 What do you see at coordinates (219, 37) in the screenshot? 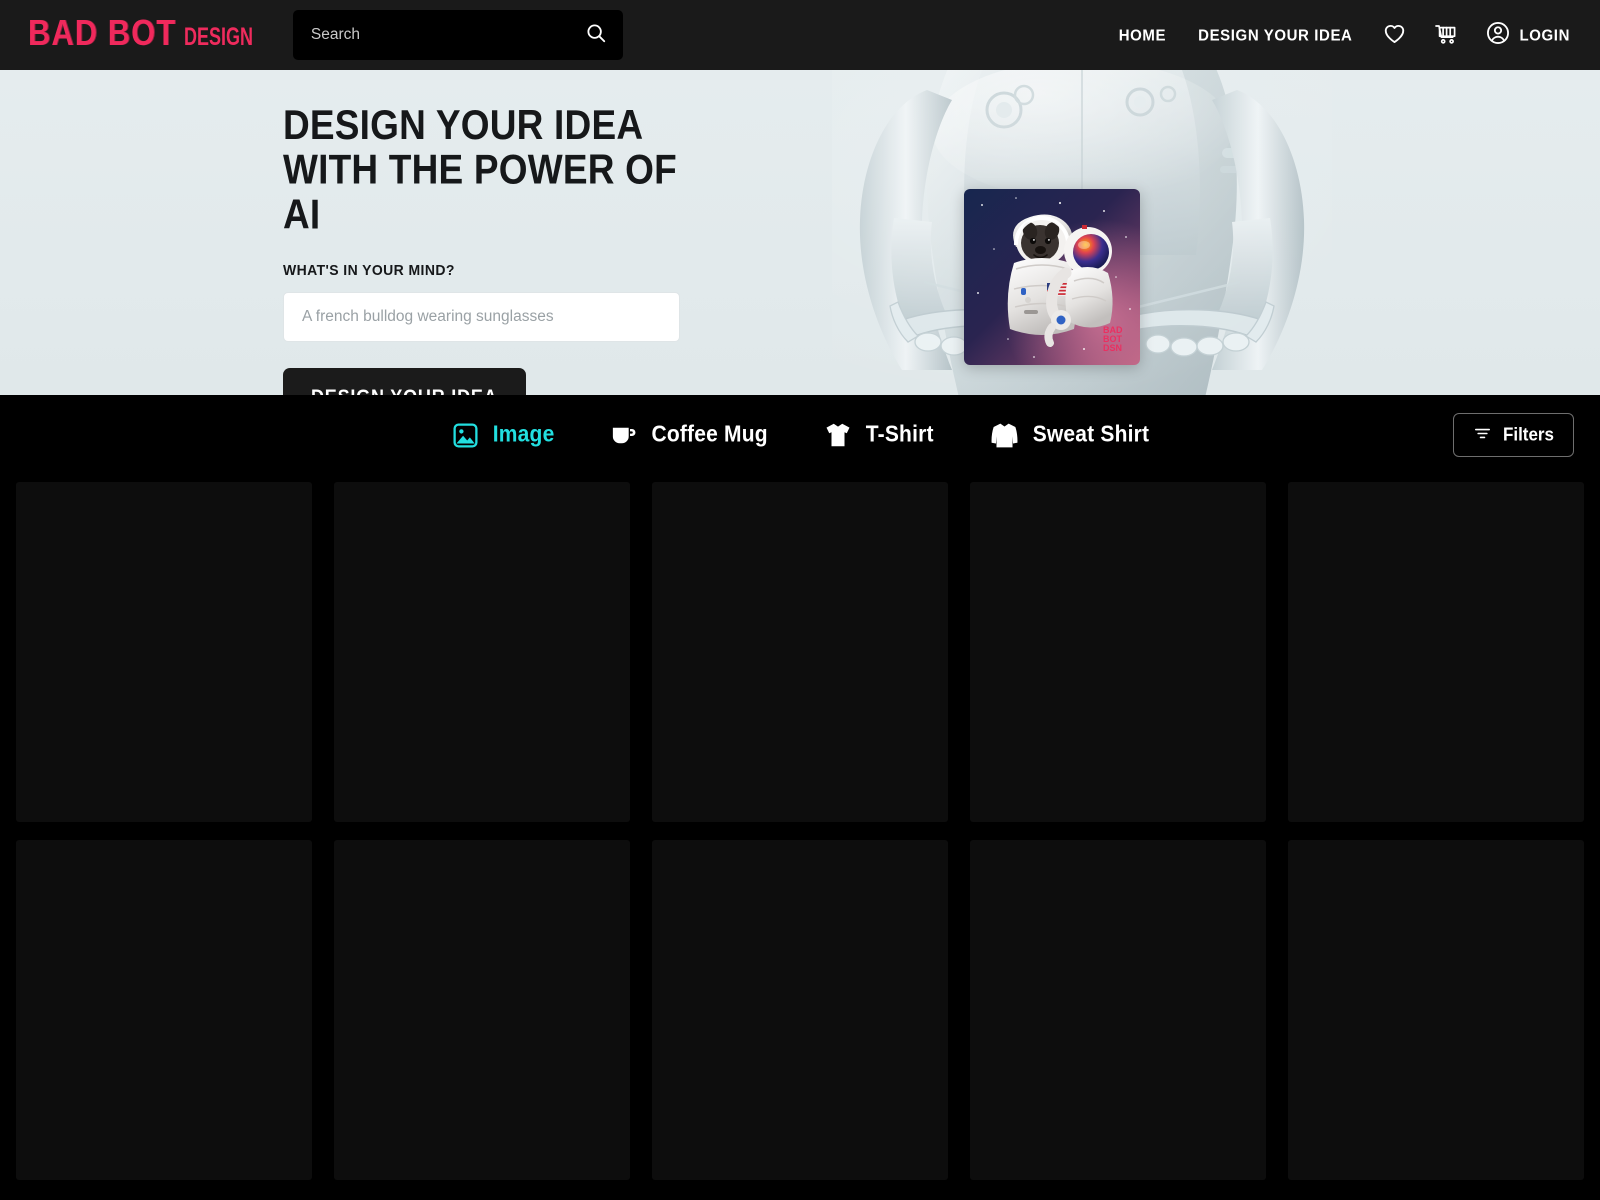
I see `logo-secondary-text: DESIGN` at bounding box center [219, 37].